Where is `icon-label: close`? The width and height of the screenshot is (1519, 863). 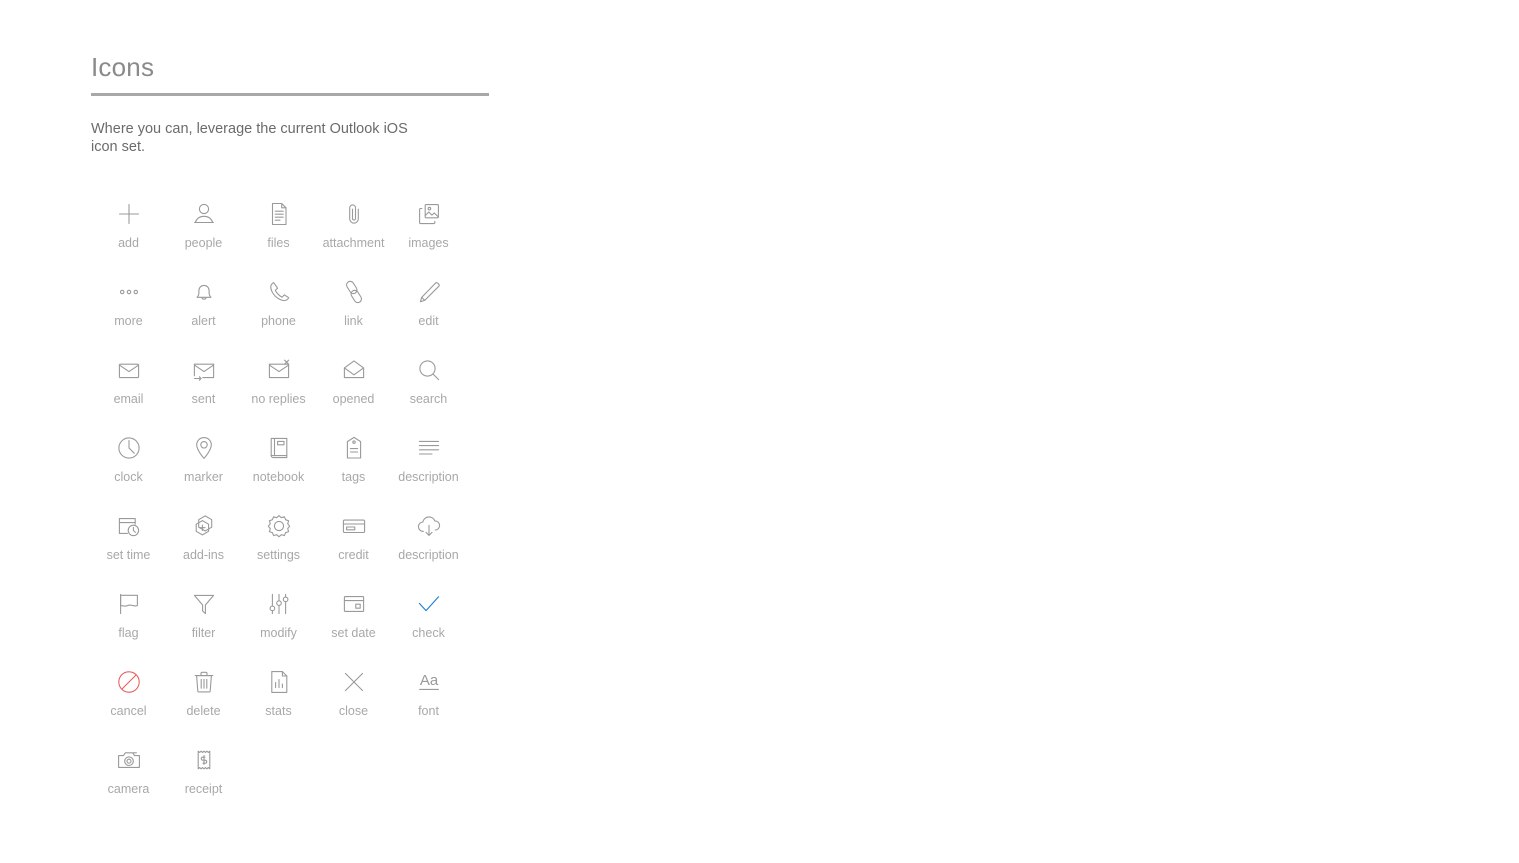
icon-label: close is located at coordinates (353, 710).